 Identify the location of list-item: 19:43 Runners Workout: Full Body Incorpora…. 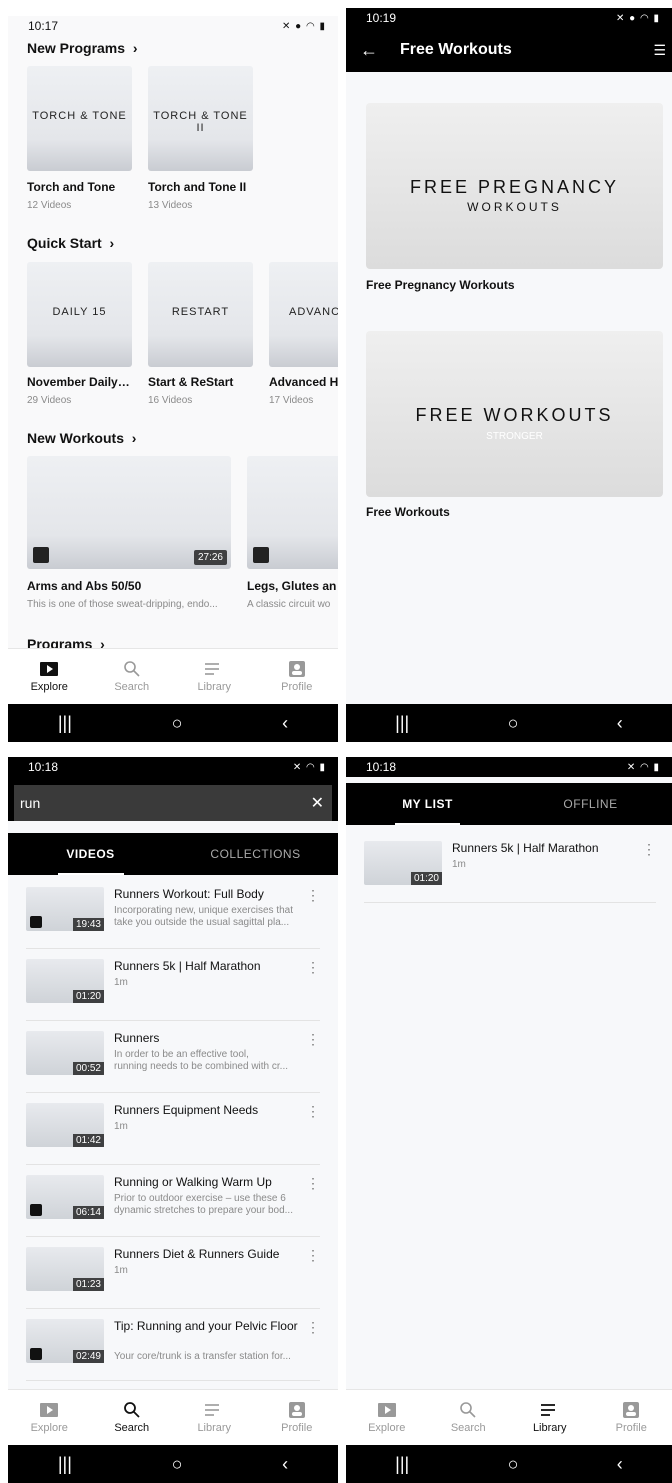
(173, 913).